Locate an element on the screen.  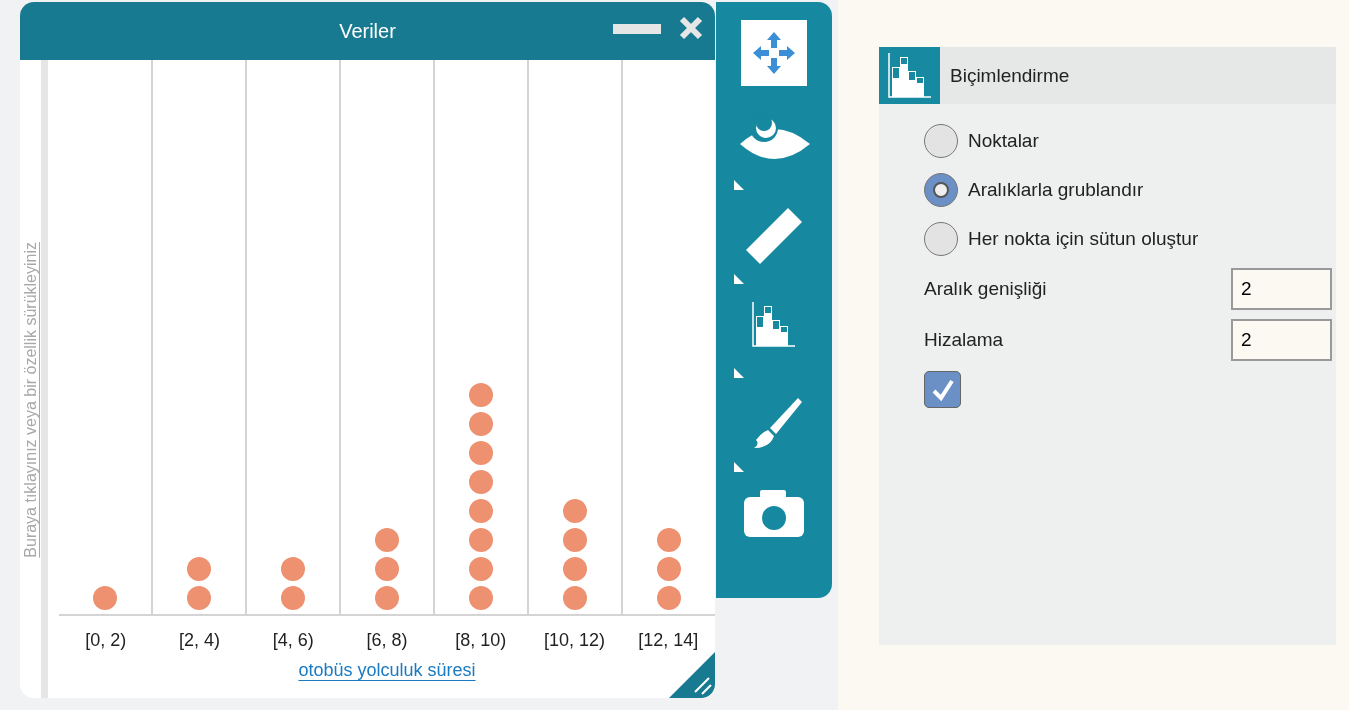
category-label: [0, 2) is located at coordinates (106, 640).